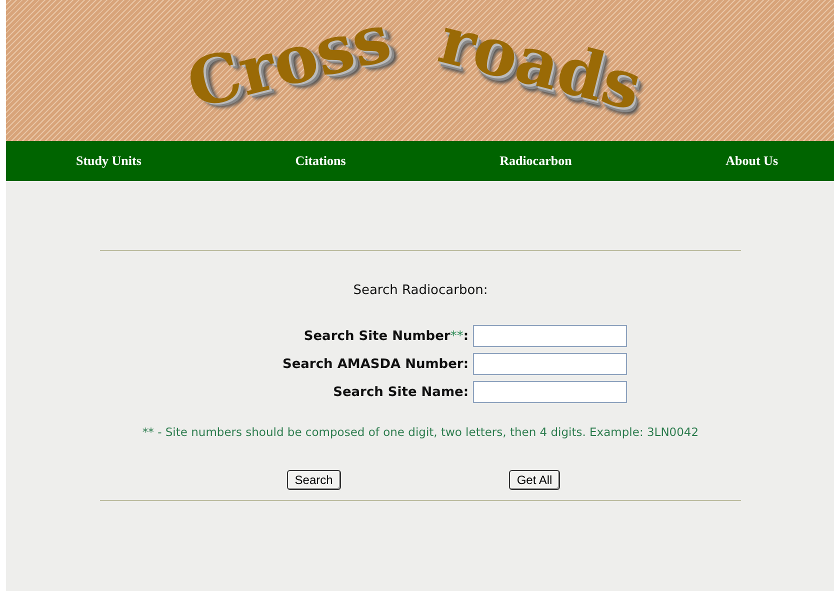 The height and width of the screenshot is (591, 834). I want to click on field-label: Search AMASDA Number:, so click(375, 364).